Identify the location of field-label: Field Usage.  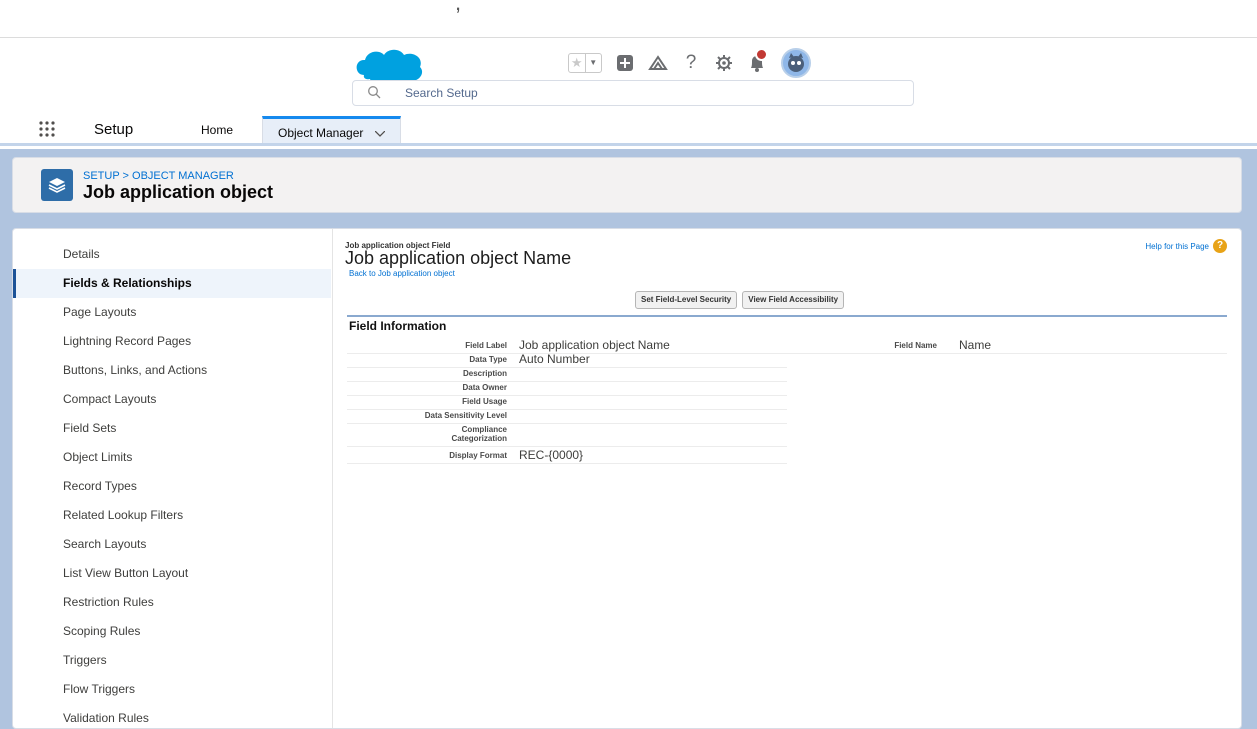
(484, 401).